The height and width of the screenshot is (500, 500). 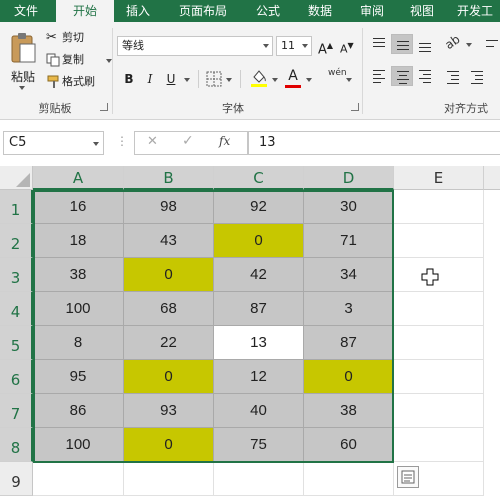 I want to click on font-size-select: 11, so click(x=294, y=46).